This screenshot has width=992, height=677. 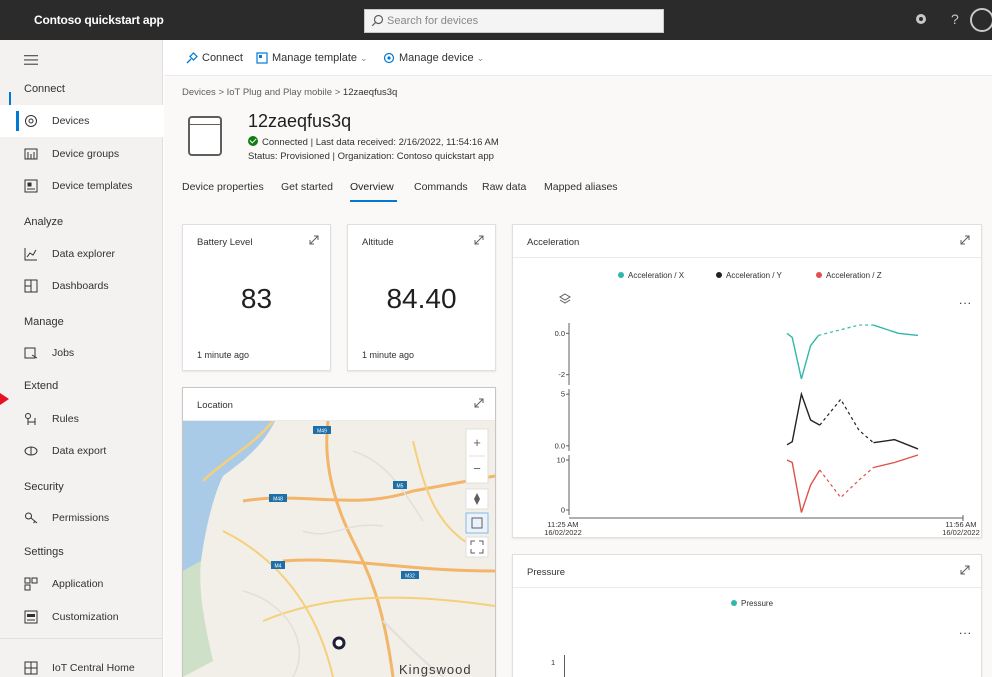 What do you see at coordinates (81, 353) in the screenshot?
I see `sidebar-item-jobs: Jobs` at bounding box center [81, 353].